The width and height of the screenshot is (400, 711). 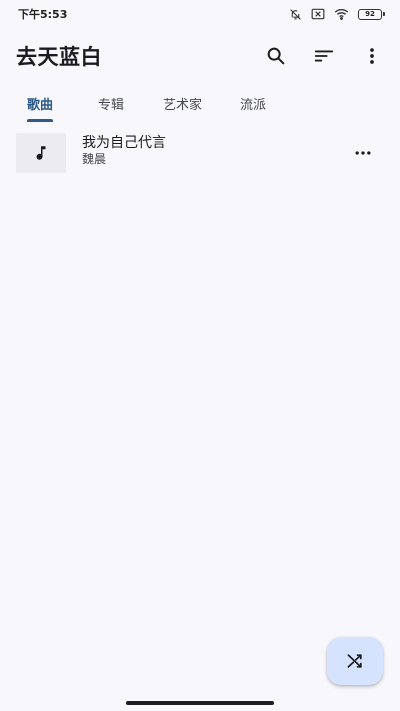 I want to click on tab-songs-label: 歌曲, so click(x=40, y=105).